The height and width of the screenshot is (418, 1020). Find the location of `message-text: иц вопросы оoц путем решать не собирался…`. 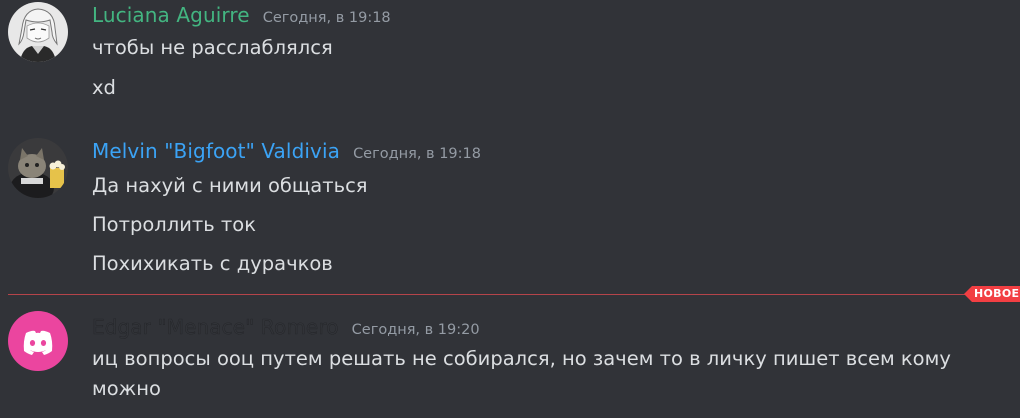

message-text: иц вопросы оoц путем решать не собирался… is located at coordinates (521, 373).